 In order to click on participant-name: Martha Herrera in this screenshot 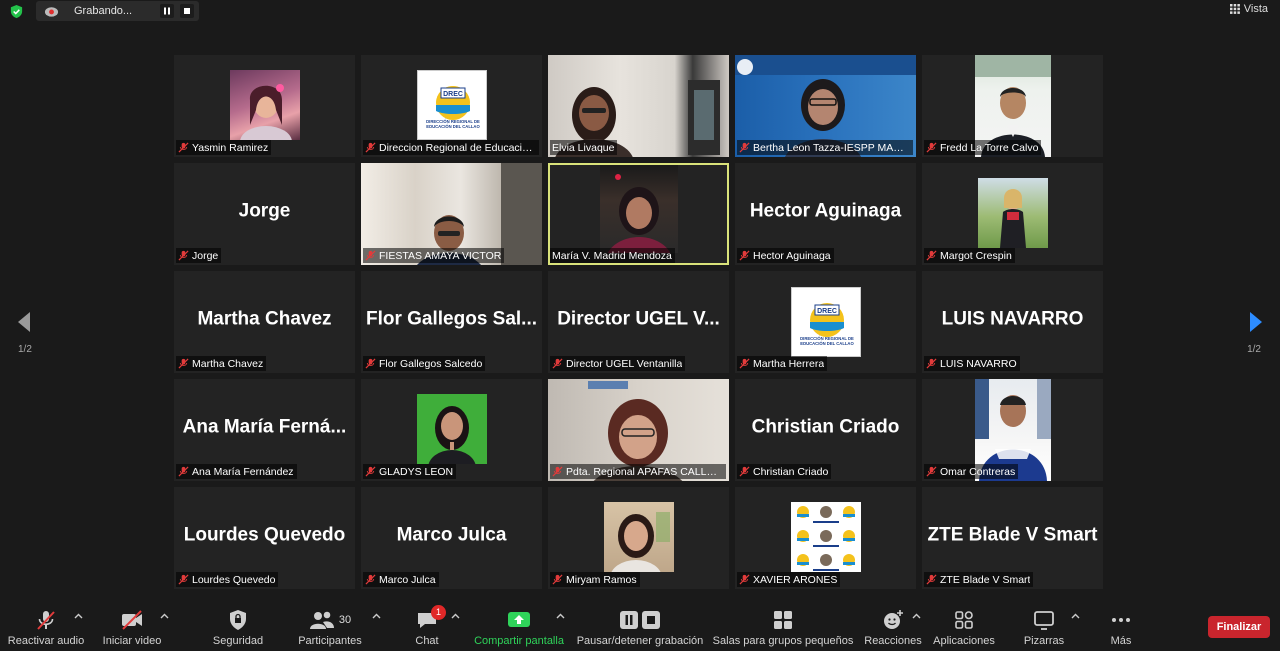, I will do `click(789, 363)`.